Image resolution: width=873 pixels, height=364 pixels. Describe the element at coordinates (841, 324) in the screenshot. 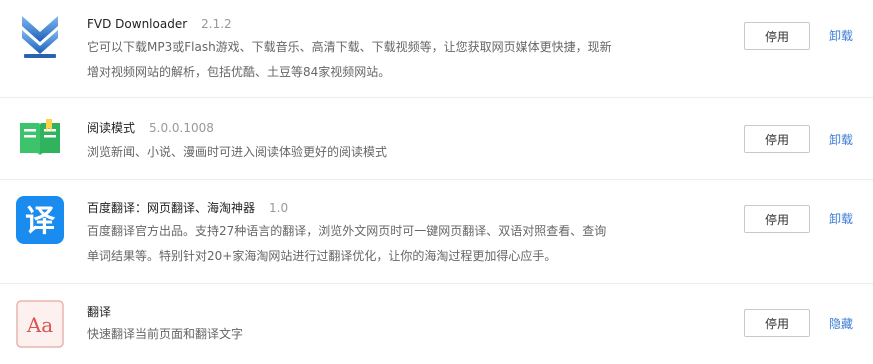

I see `hide-link: 隐藏` at that location.